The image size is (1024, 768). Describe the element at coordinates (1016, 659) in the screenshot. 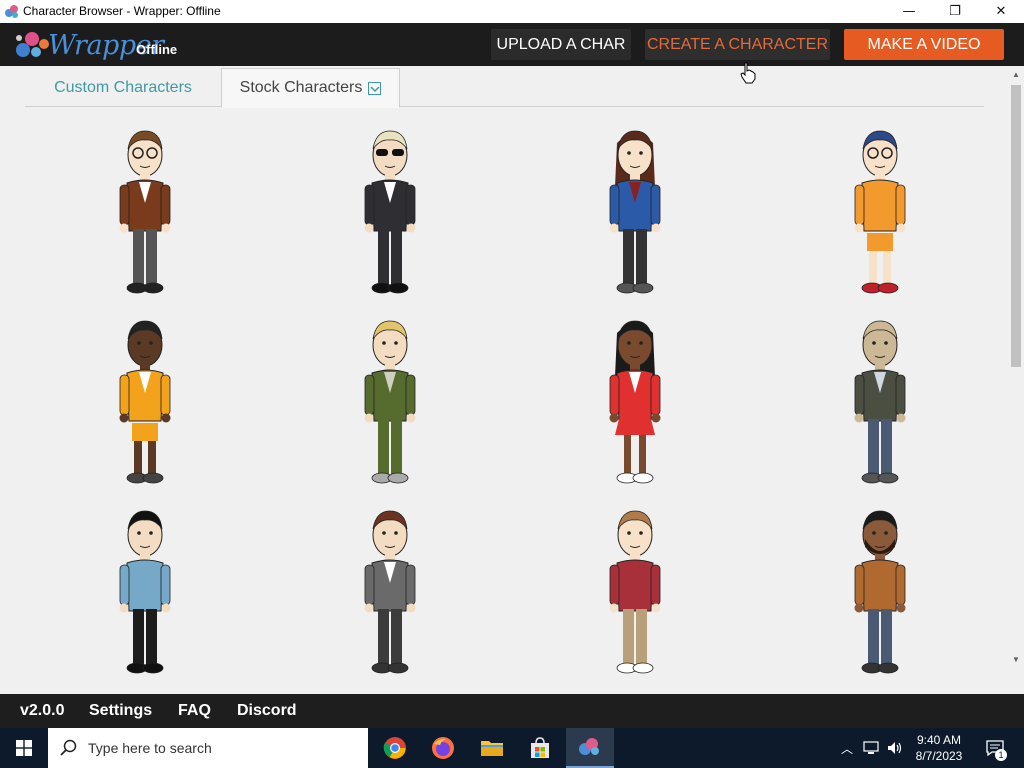

I see `scroll-down-arrow-icon: ▼` at that location.